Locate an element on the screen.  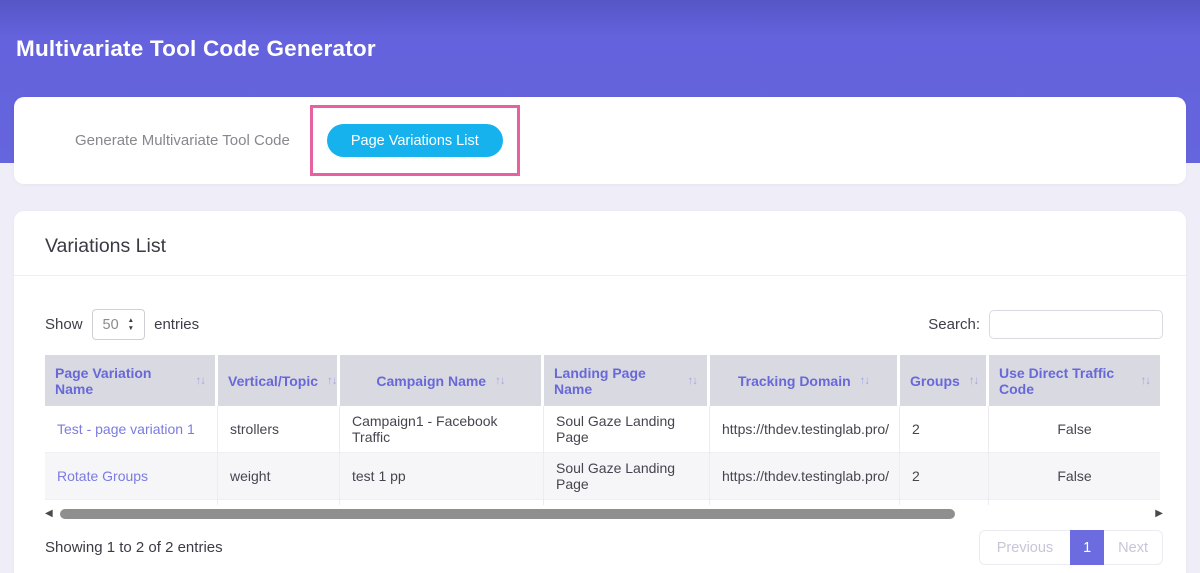
previous-page-button: Previous is located at coordinates (1024, 547).